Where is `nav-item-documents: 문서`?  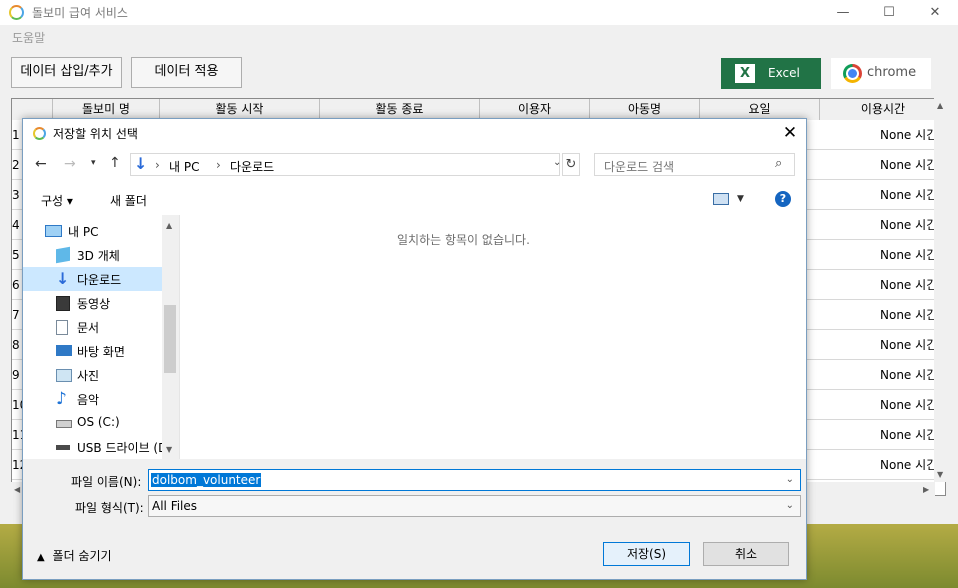 nav-item-documents: 문서 is located at coordinates (93, 327).